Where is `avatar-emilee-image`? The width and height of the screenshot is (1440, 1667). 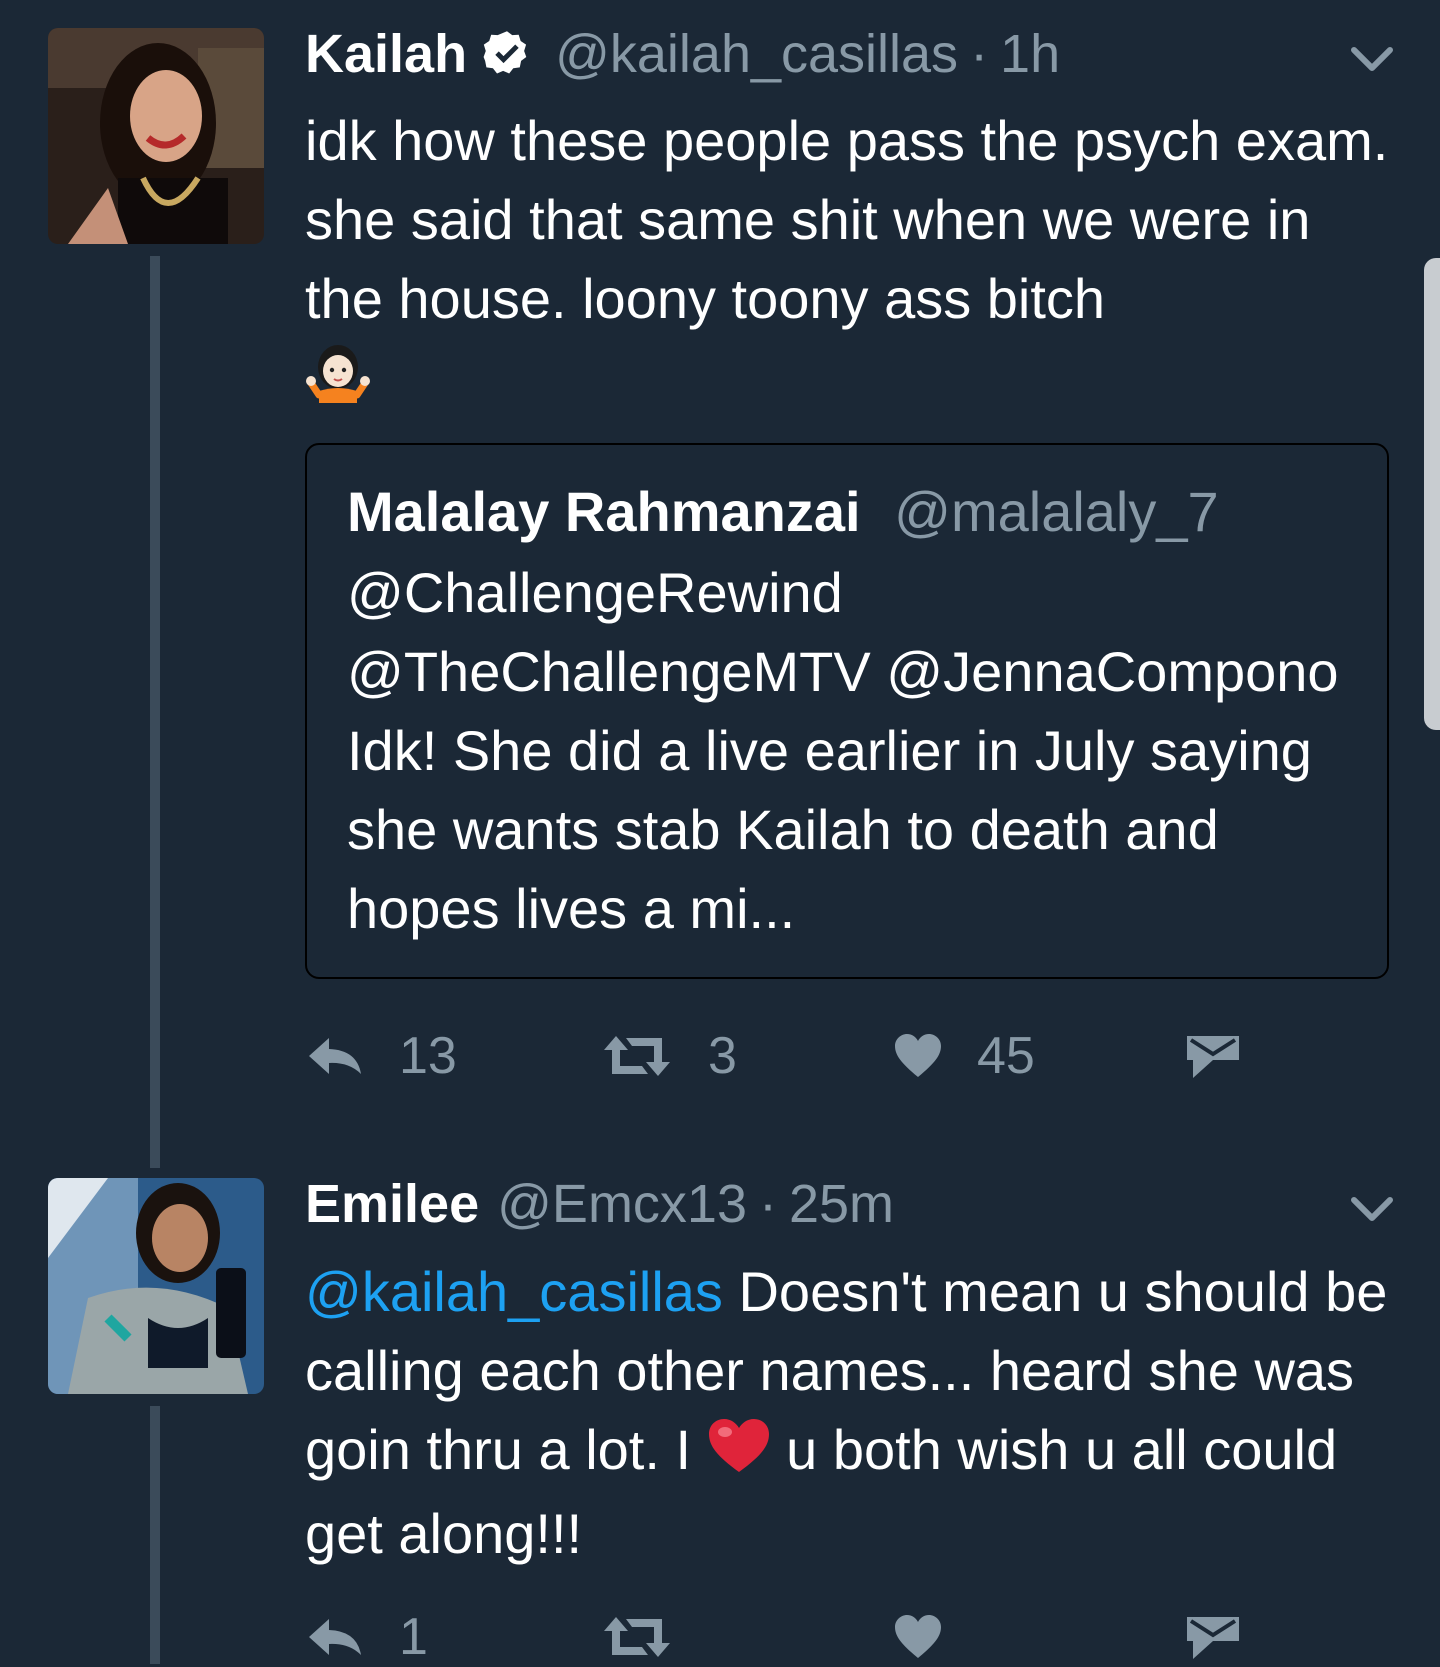
avatar-emilee-image is located at coordinates (156, 1286).